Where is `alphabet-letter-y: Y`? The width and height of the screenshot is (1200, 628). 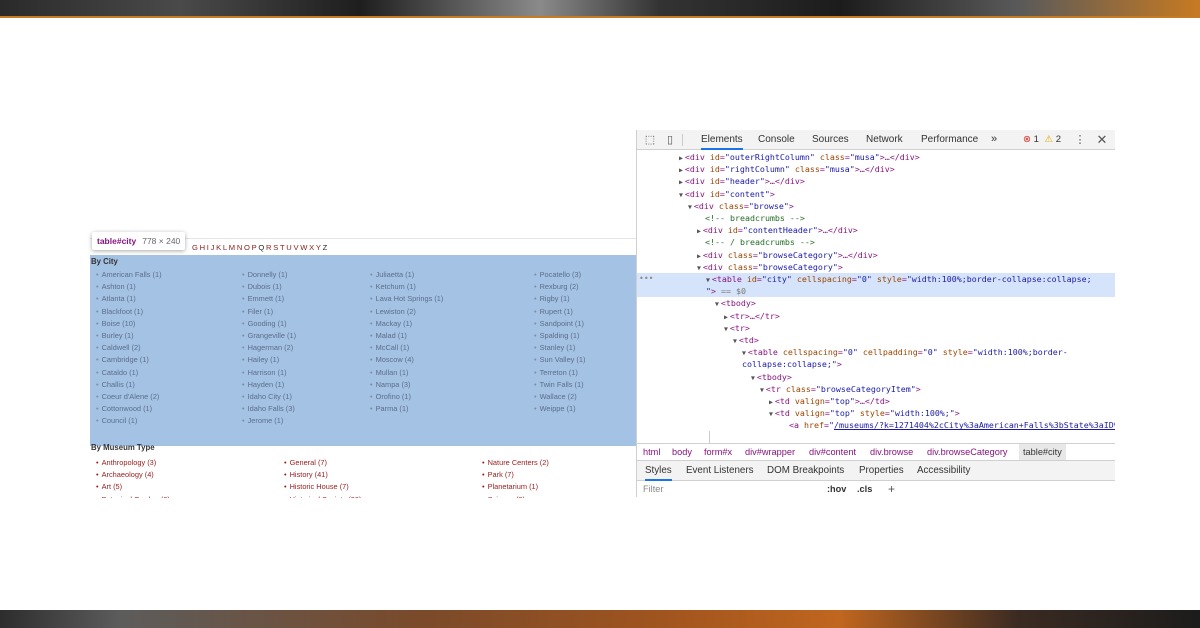
alphabet-letter-y: Y is located at coordinates (318, 247).